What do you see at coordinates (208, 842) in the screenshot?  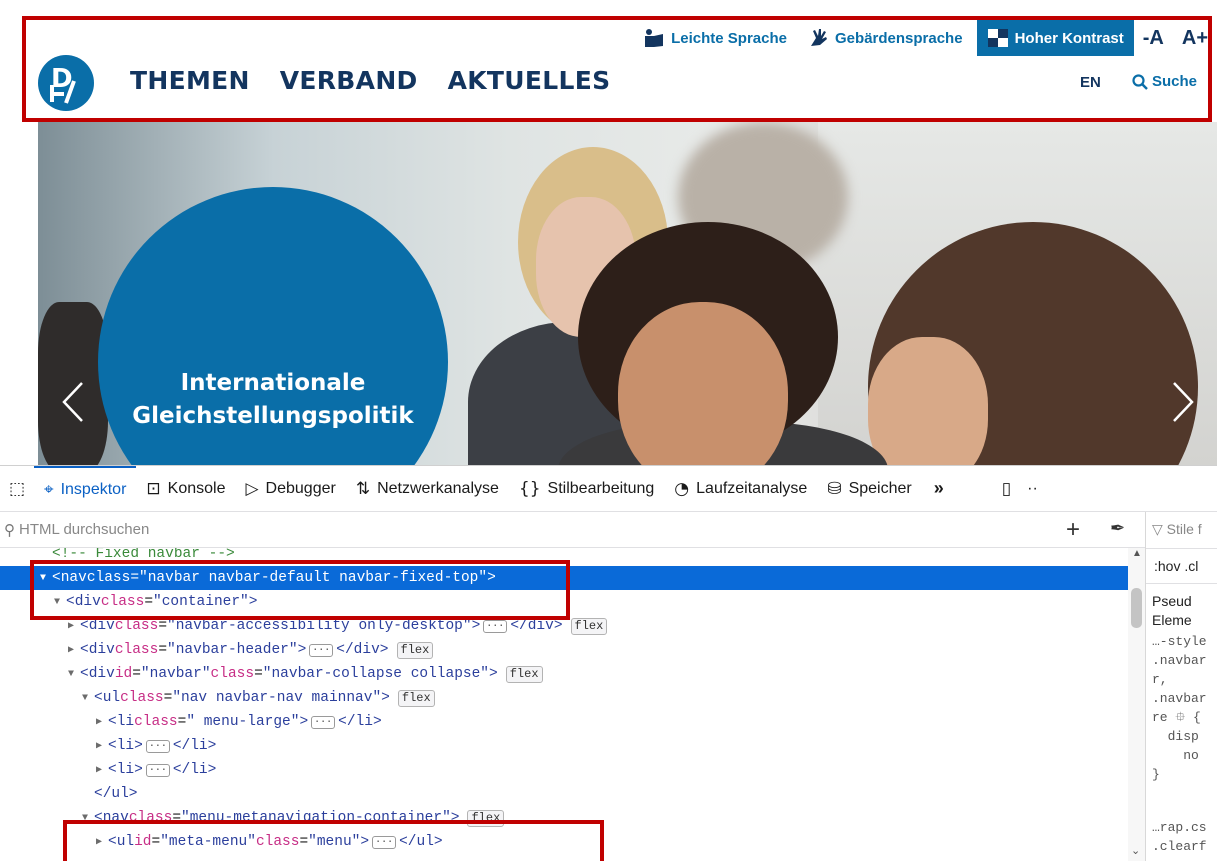 I see `attribute-value: "meta-menu"` at bounding box center [208, 842].